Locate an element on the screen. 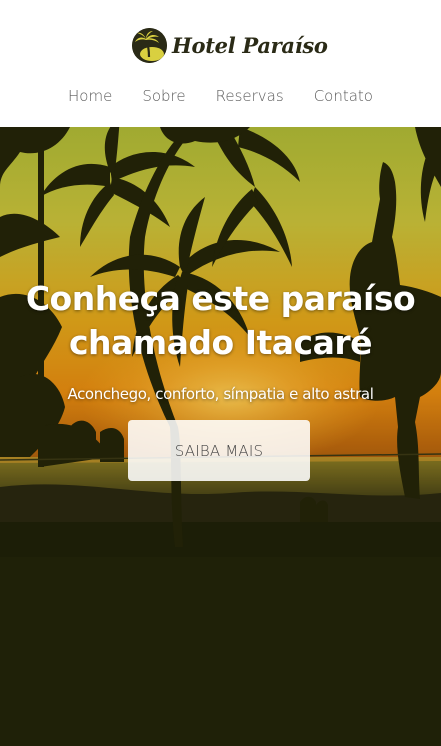 This screenshot has width=441, height=746. nav-item-contato: Contato is located at coordinates (343, 97).